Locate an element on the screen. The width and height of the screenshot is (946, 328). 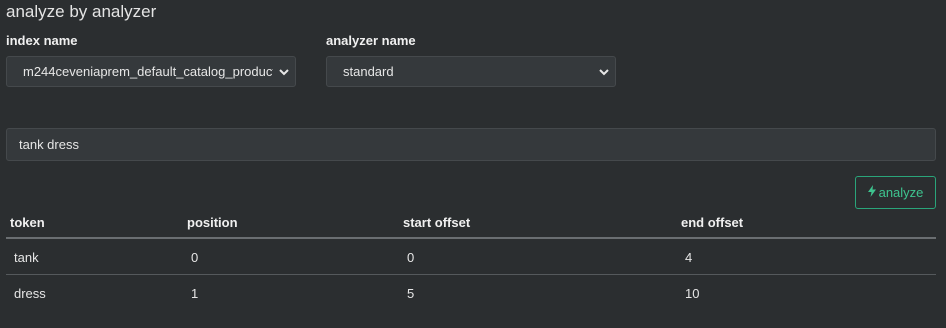
cell-end-offset: 4 is located at coordinates (689, 257).